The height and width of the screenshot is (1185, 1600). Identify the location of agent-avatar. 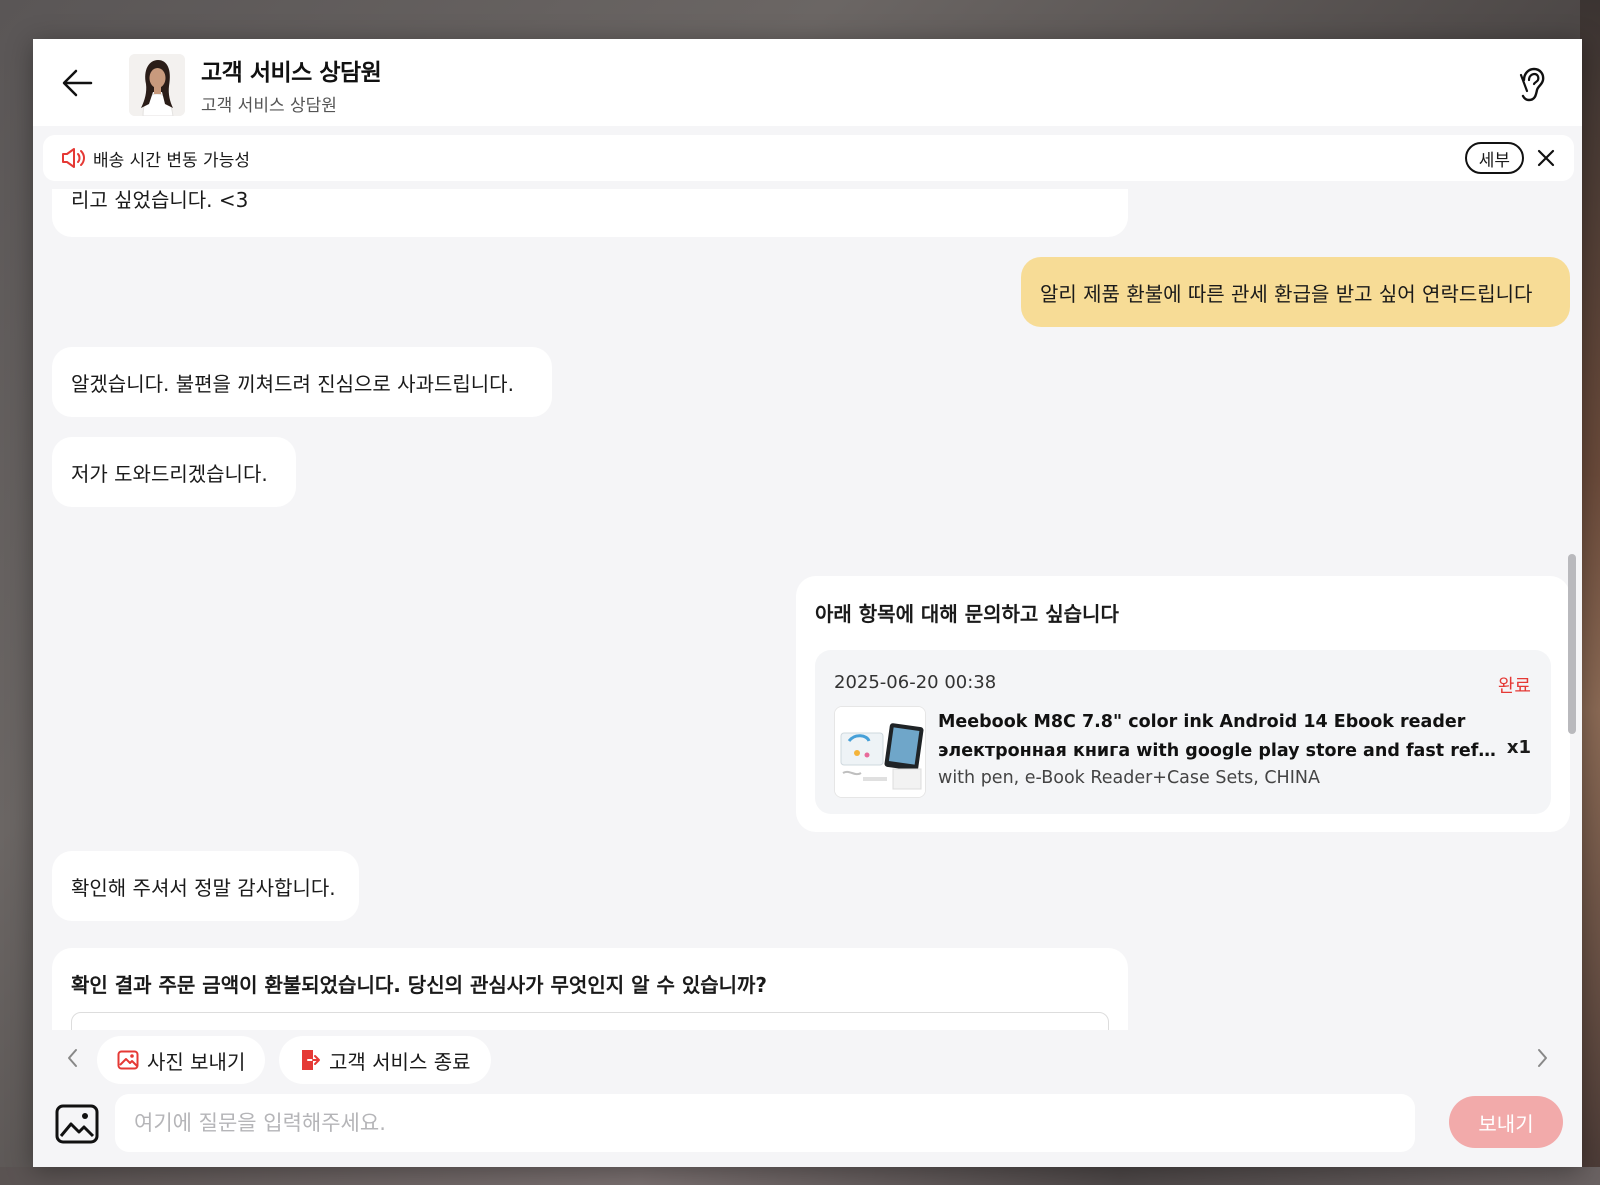
(157, 85).